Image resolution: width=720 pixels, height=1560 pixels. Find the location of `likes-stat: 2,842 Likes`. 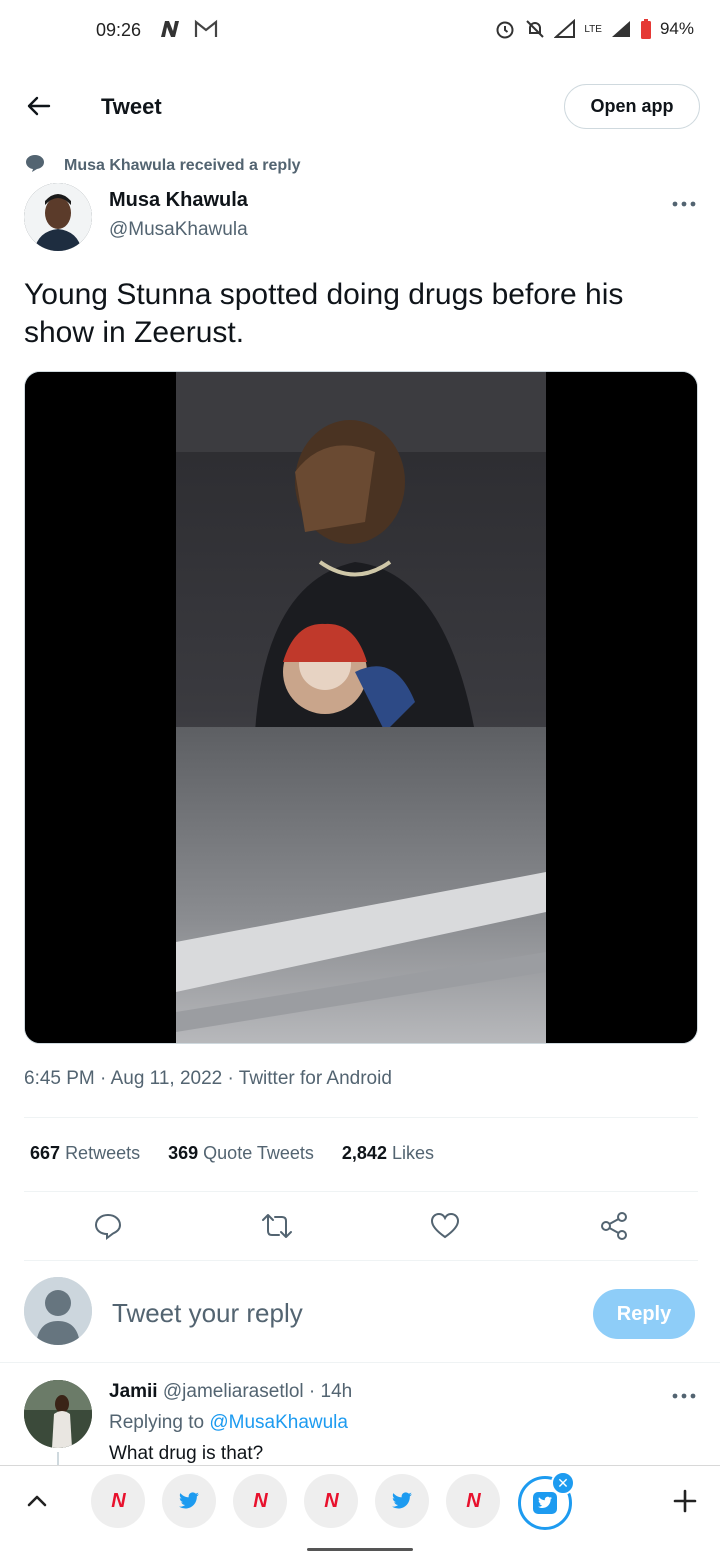

likes-stat: 2,842 Likes is located at coordinates (388, 1153).